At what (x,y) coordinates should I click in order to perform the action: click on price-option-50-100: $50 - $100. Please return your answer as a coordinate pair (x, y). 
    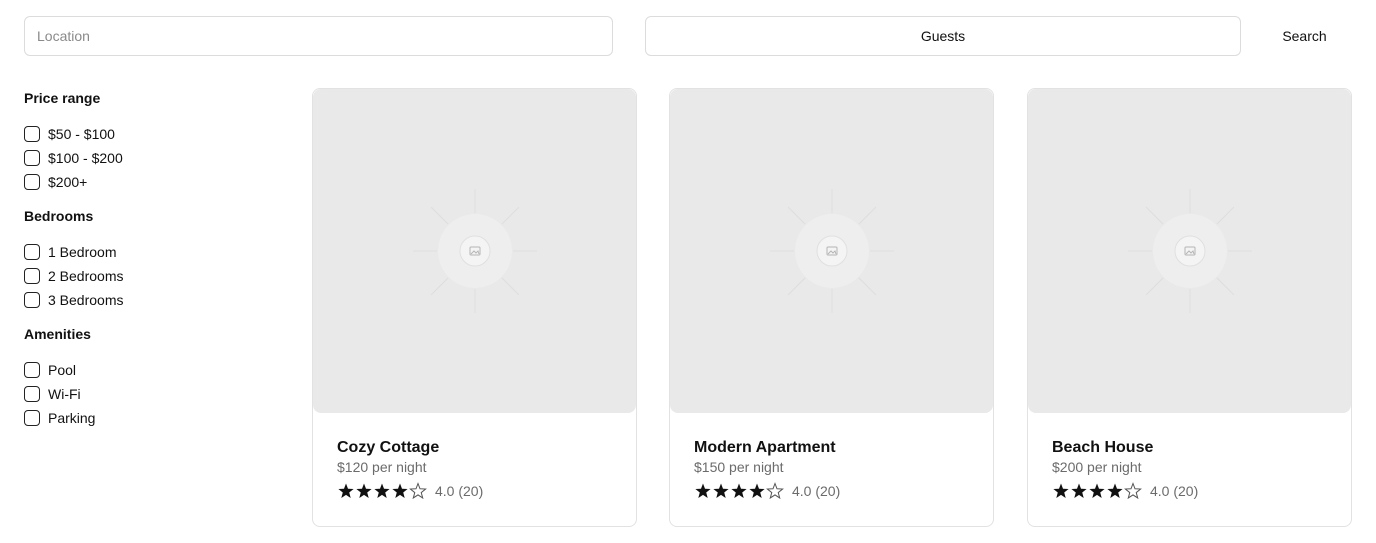
    Looking at the image, I should click on (144, 134).